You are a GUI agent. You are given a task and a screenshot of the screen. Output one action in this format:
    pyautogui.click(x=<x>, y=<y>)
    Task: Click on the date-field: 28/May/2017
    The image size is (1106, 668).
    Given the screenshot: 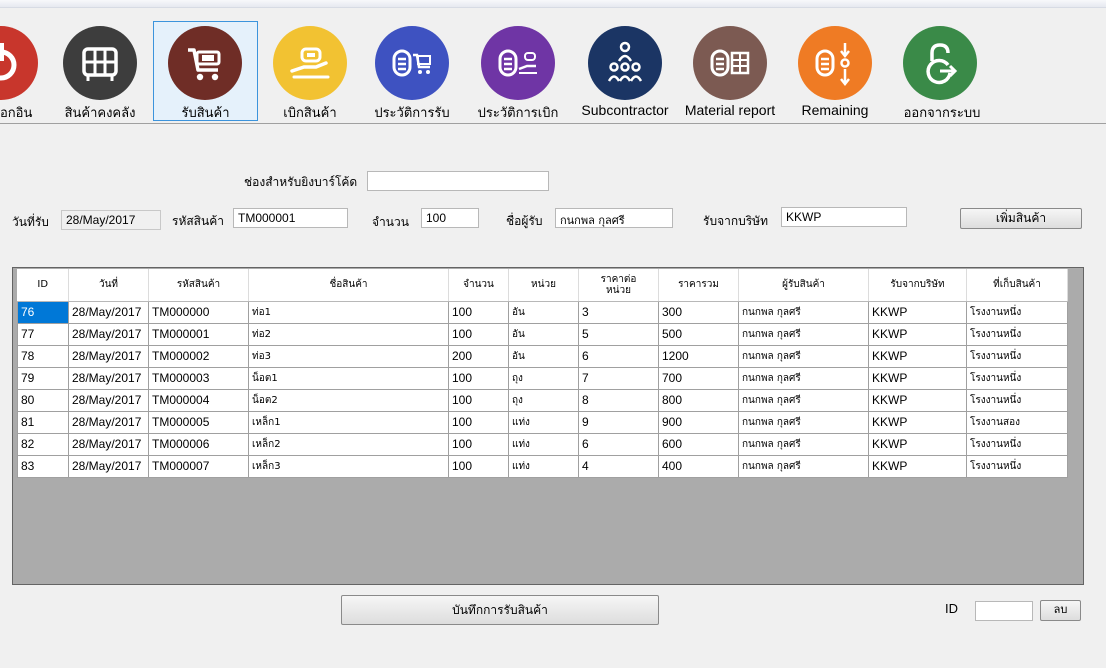 What is the action you would take?
    pyautogui.click(x=111, y=220)
    